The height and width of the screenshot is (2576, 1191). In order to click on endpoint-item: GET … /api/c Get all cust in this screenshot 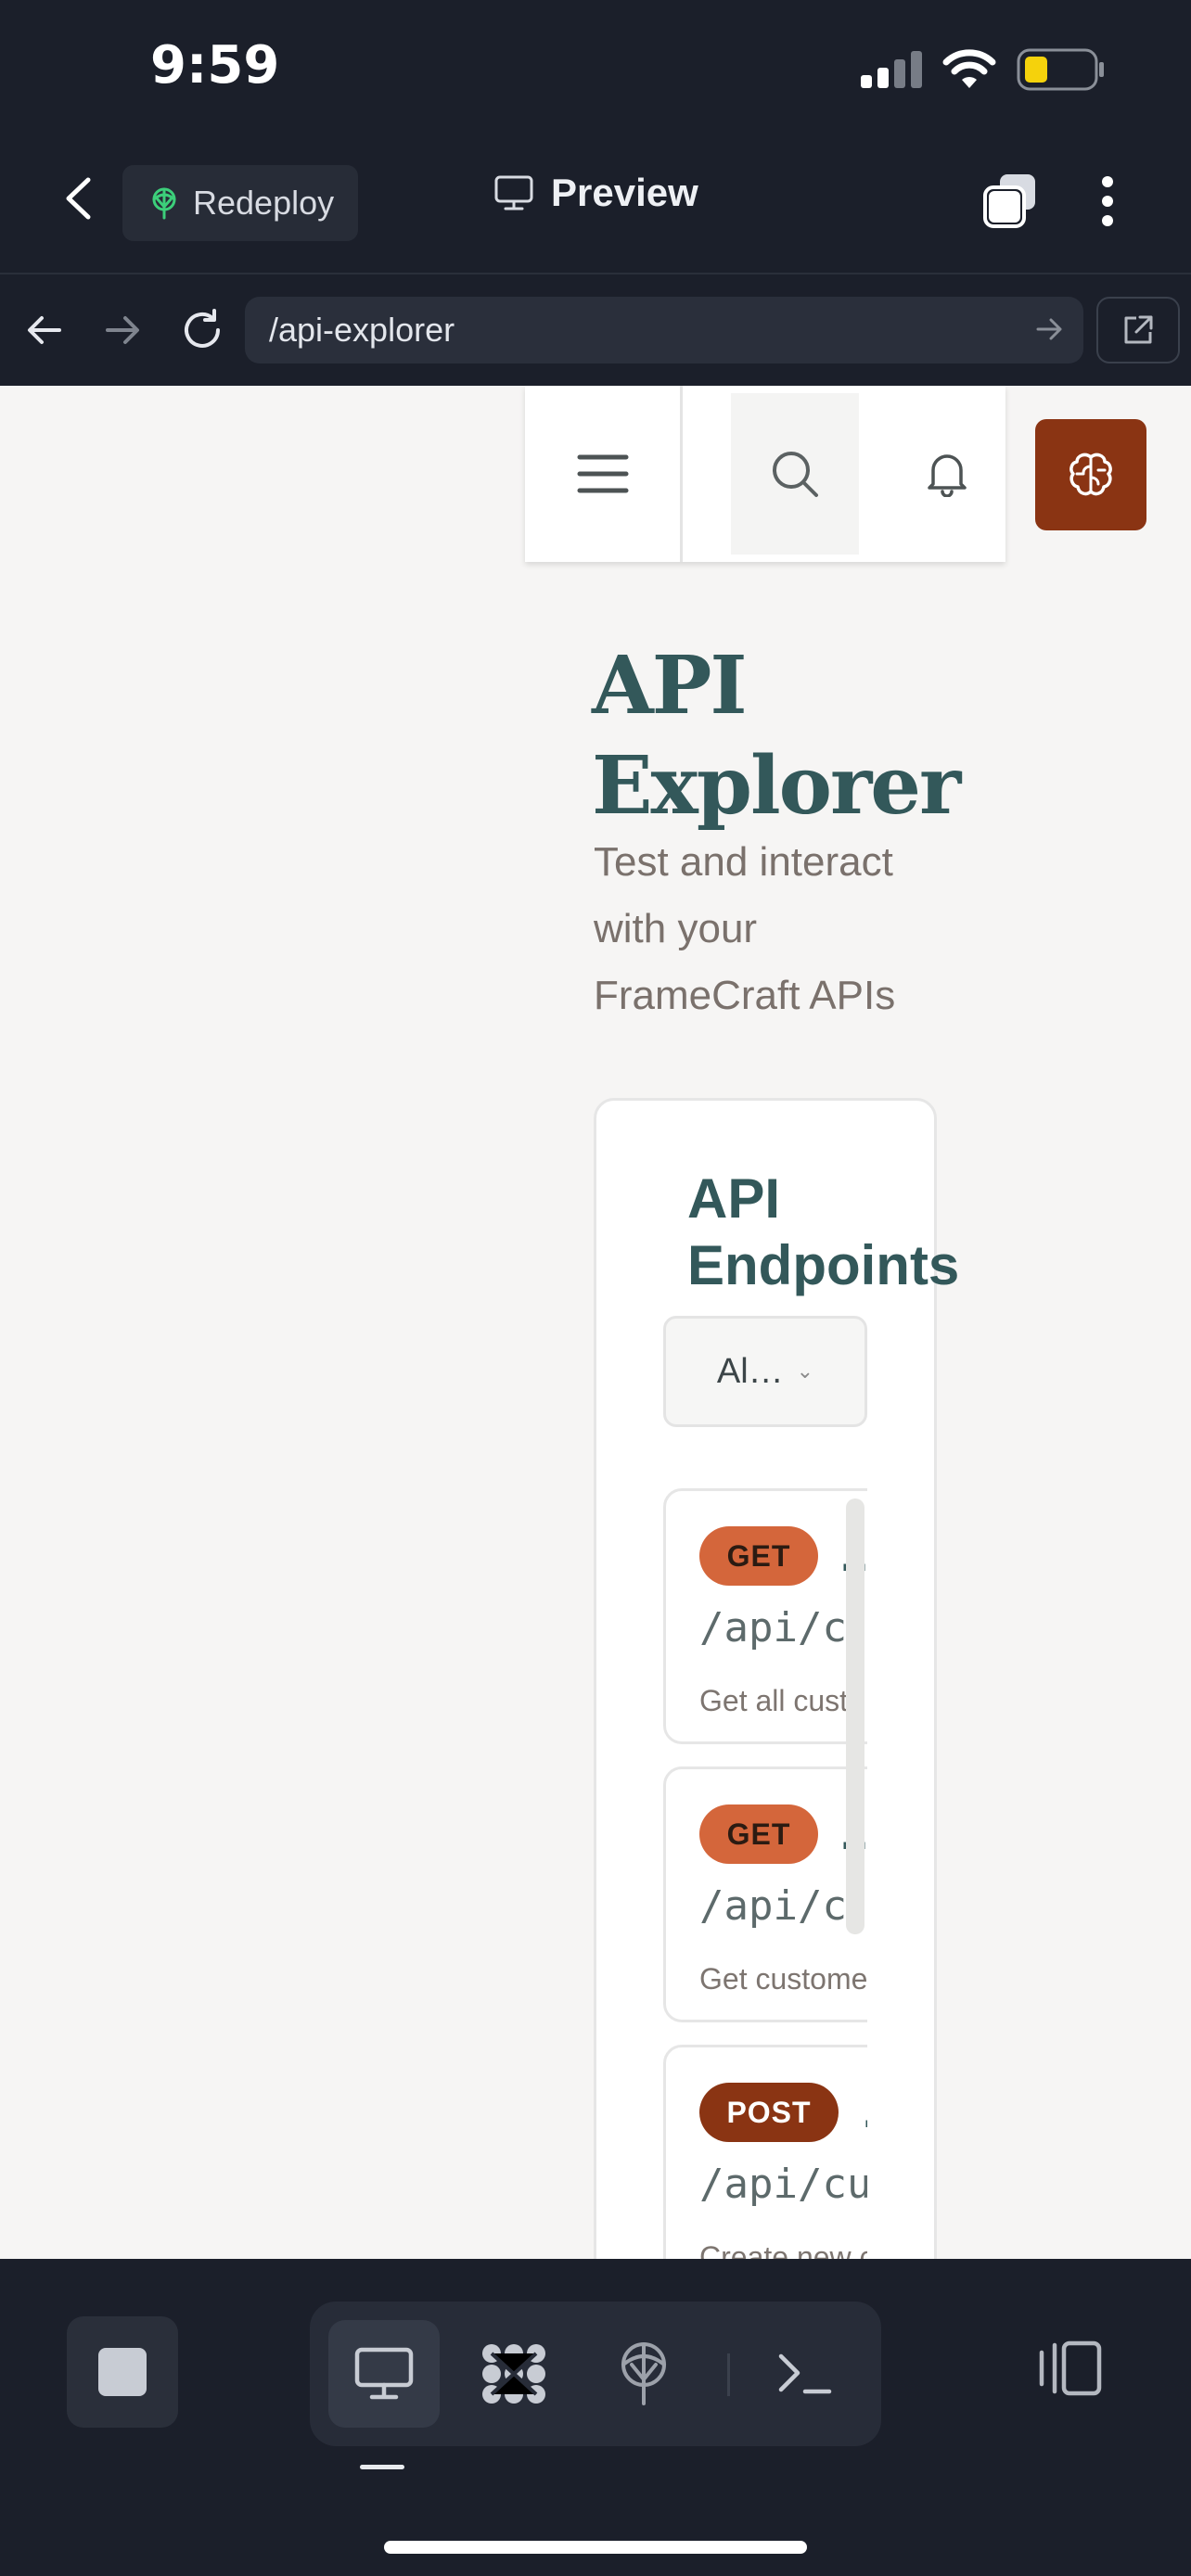, I will do `click(765, 1616)`.